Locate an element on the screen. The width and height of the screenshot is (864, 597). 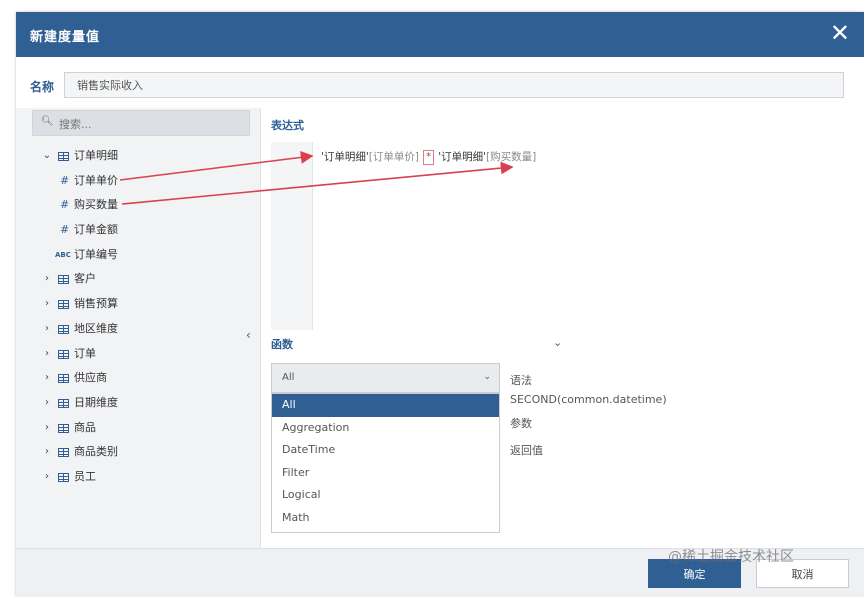
tree-table-label: 供应商 is located at coordinates (90, 378).